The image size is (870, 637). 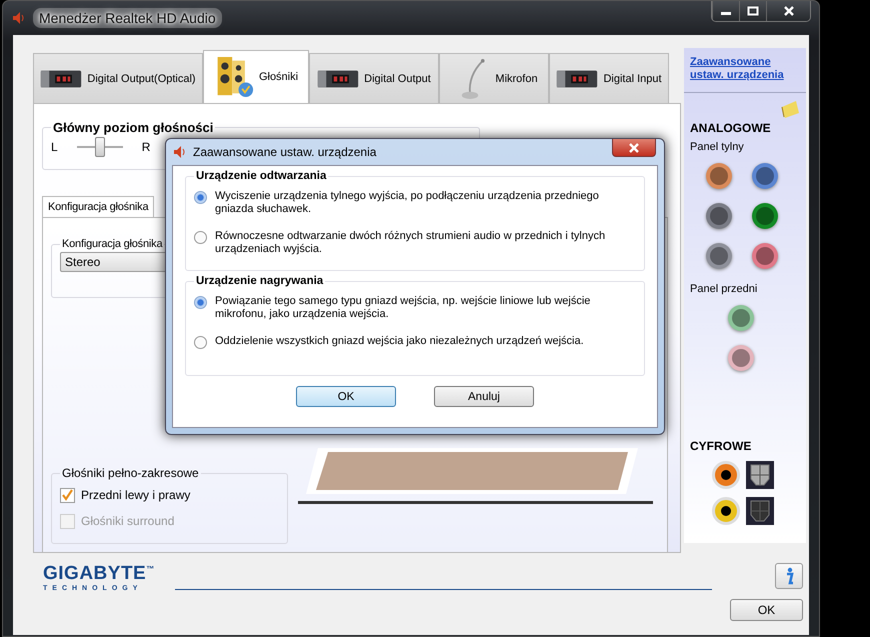 I want to click on maximize-button, so click(x=752, y=11).